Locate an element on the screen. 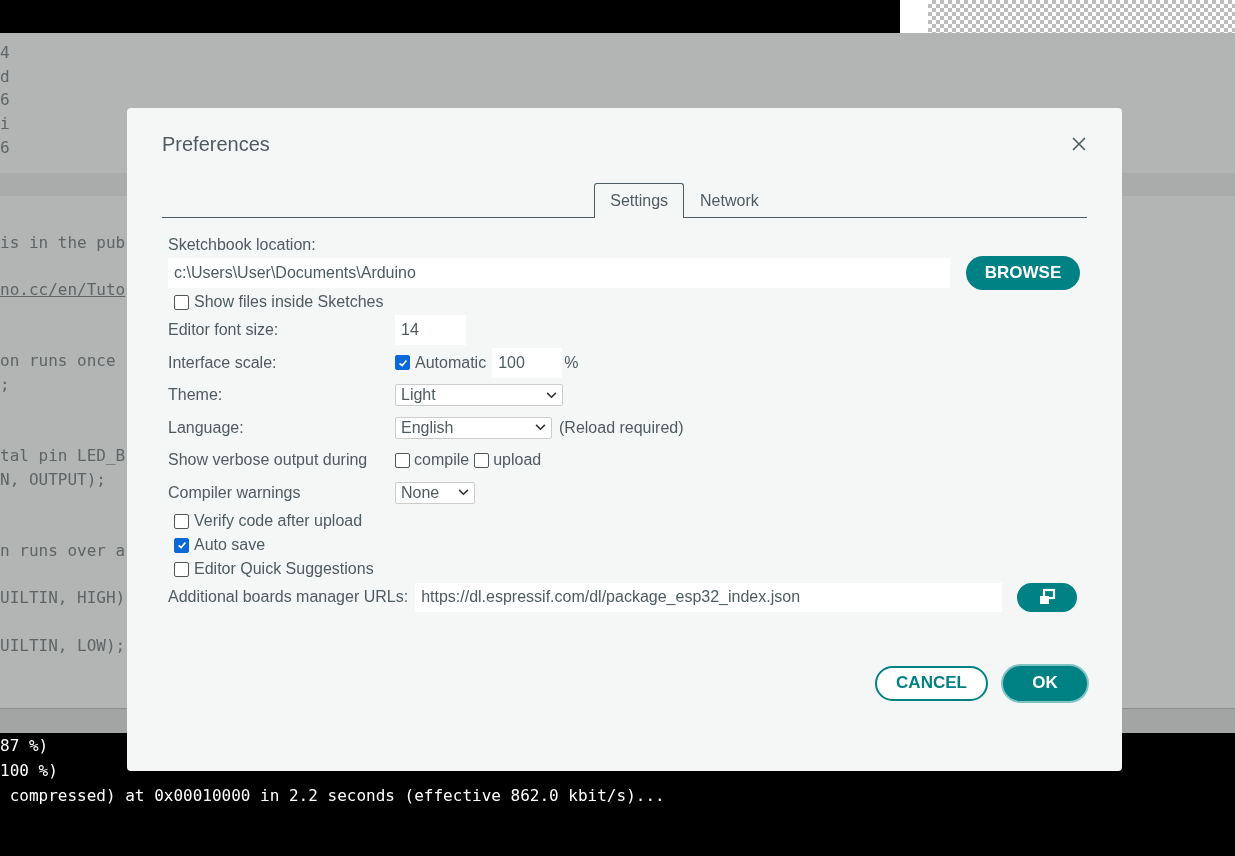 This screenshot has height=856, width=1235. setting-label: Editor font size: is located at coordinates (224, 330).